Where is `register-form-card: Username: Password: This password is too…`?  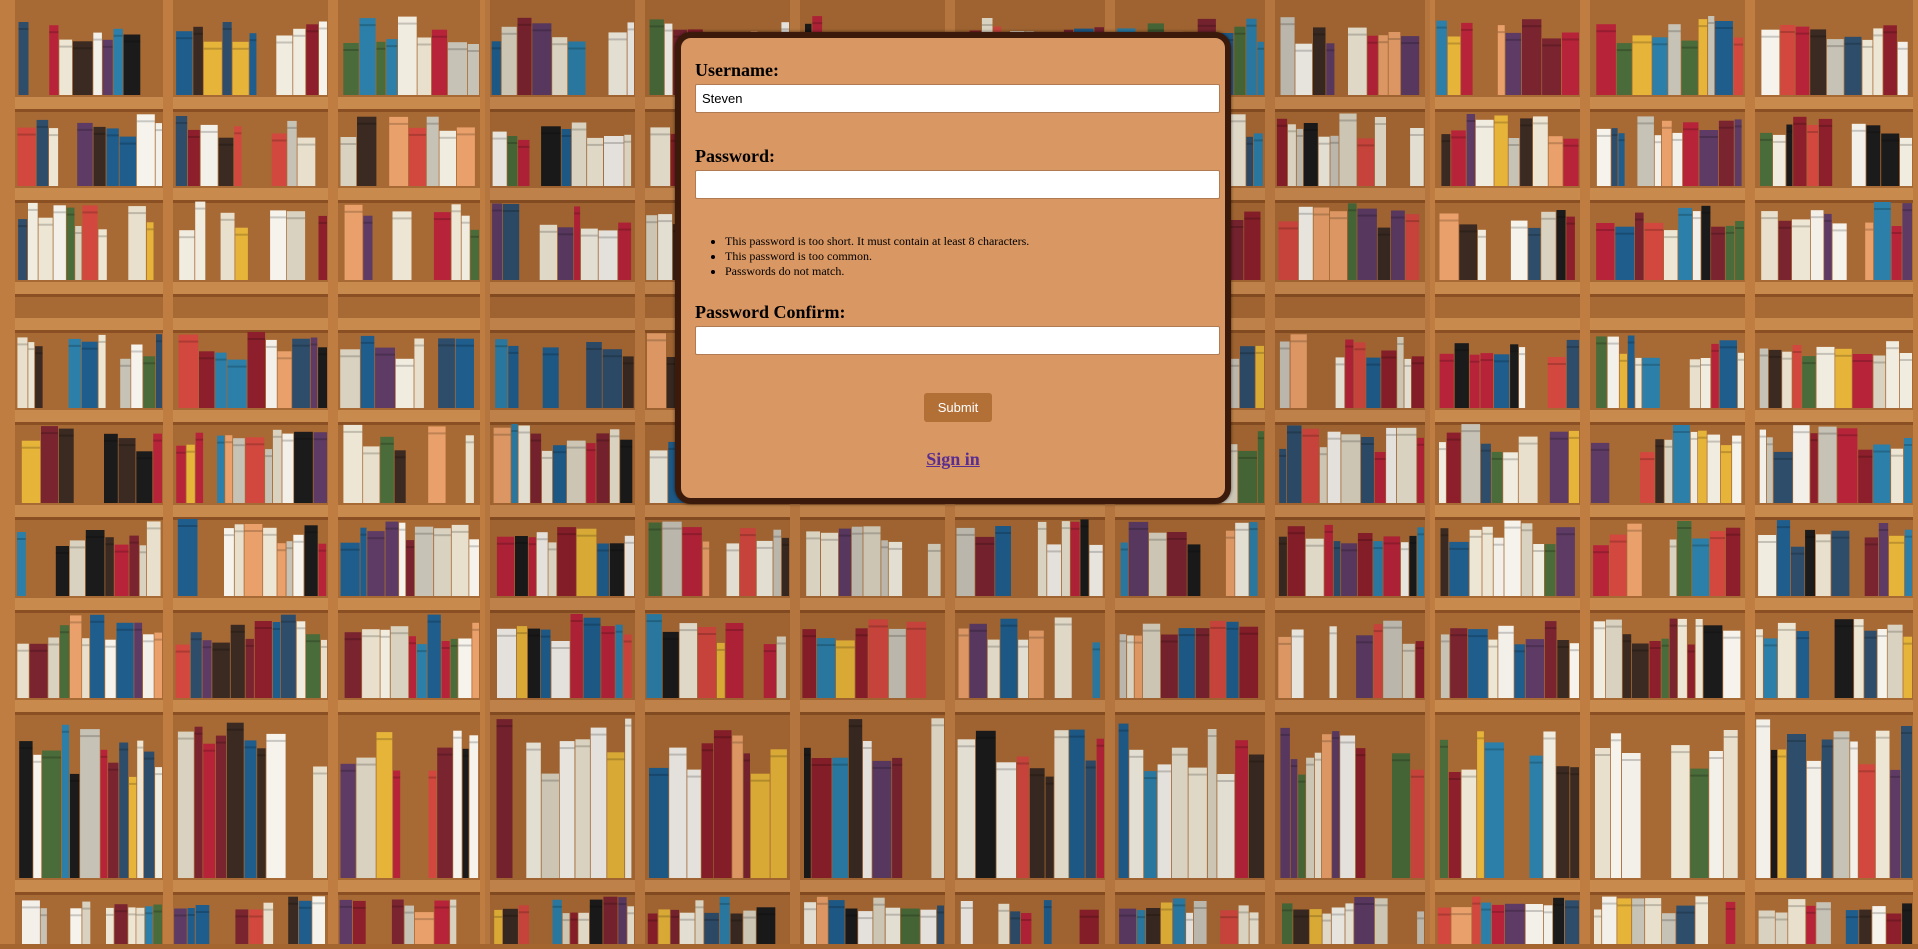 register-form-card: Username: Password: This password is too… is located at coordinates (953, 268).